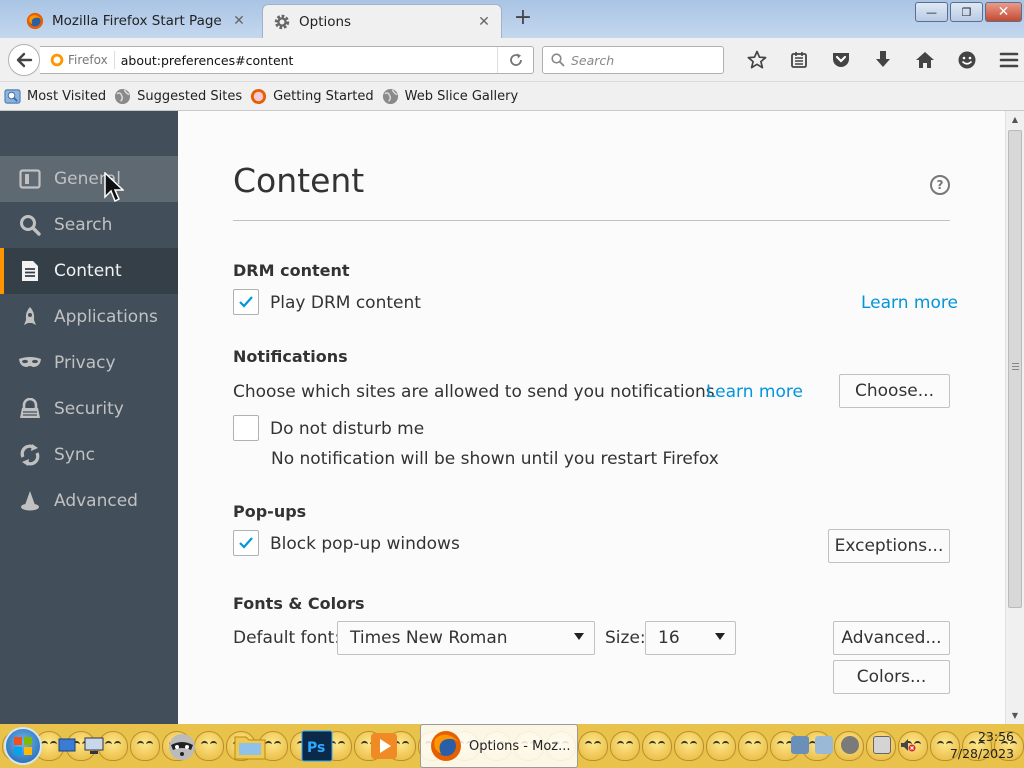 The width and height of the screenshot is (1024, 768). I want to click on bookmark-star-icon, so click(757, 60).